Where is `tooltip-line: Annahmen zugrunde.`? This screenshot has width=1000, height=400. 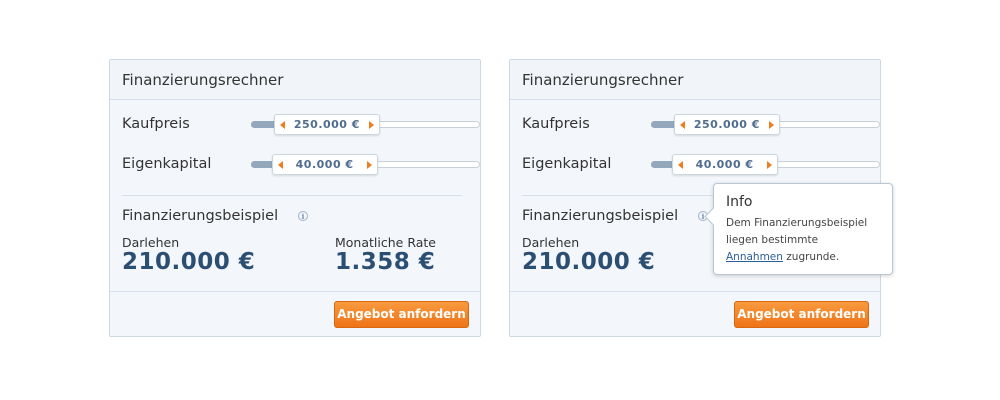 tooltip-line: Annahmen zugrunde. is located at coordinates (803, 257).